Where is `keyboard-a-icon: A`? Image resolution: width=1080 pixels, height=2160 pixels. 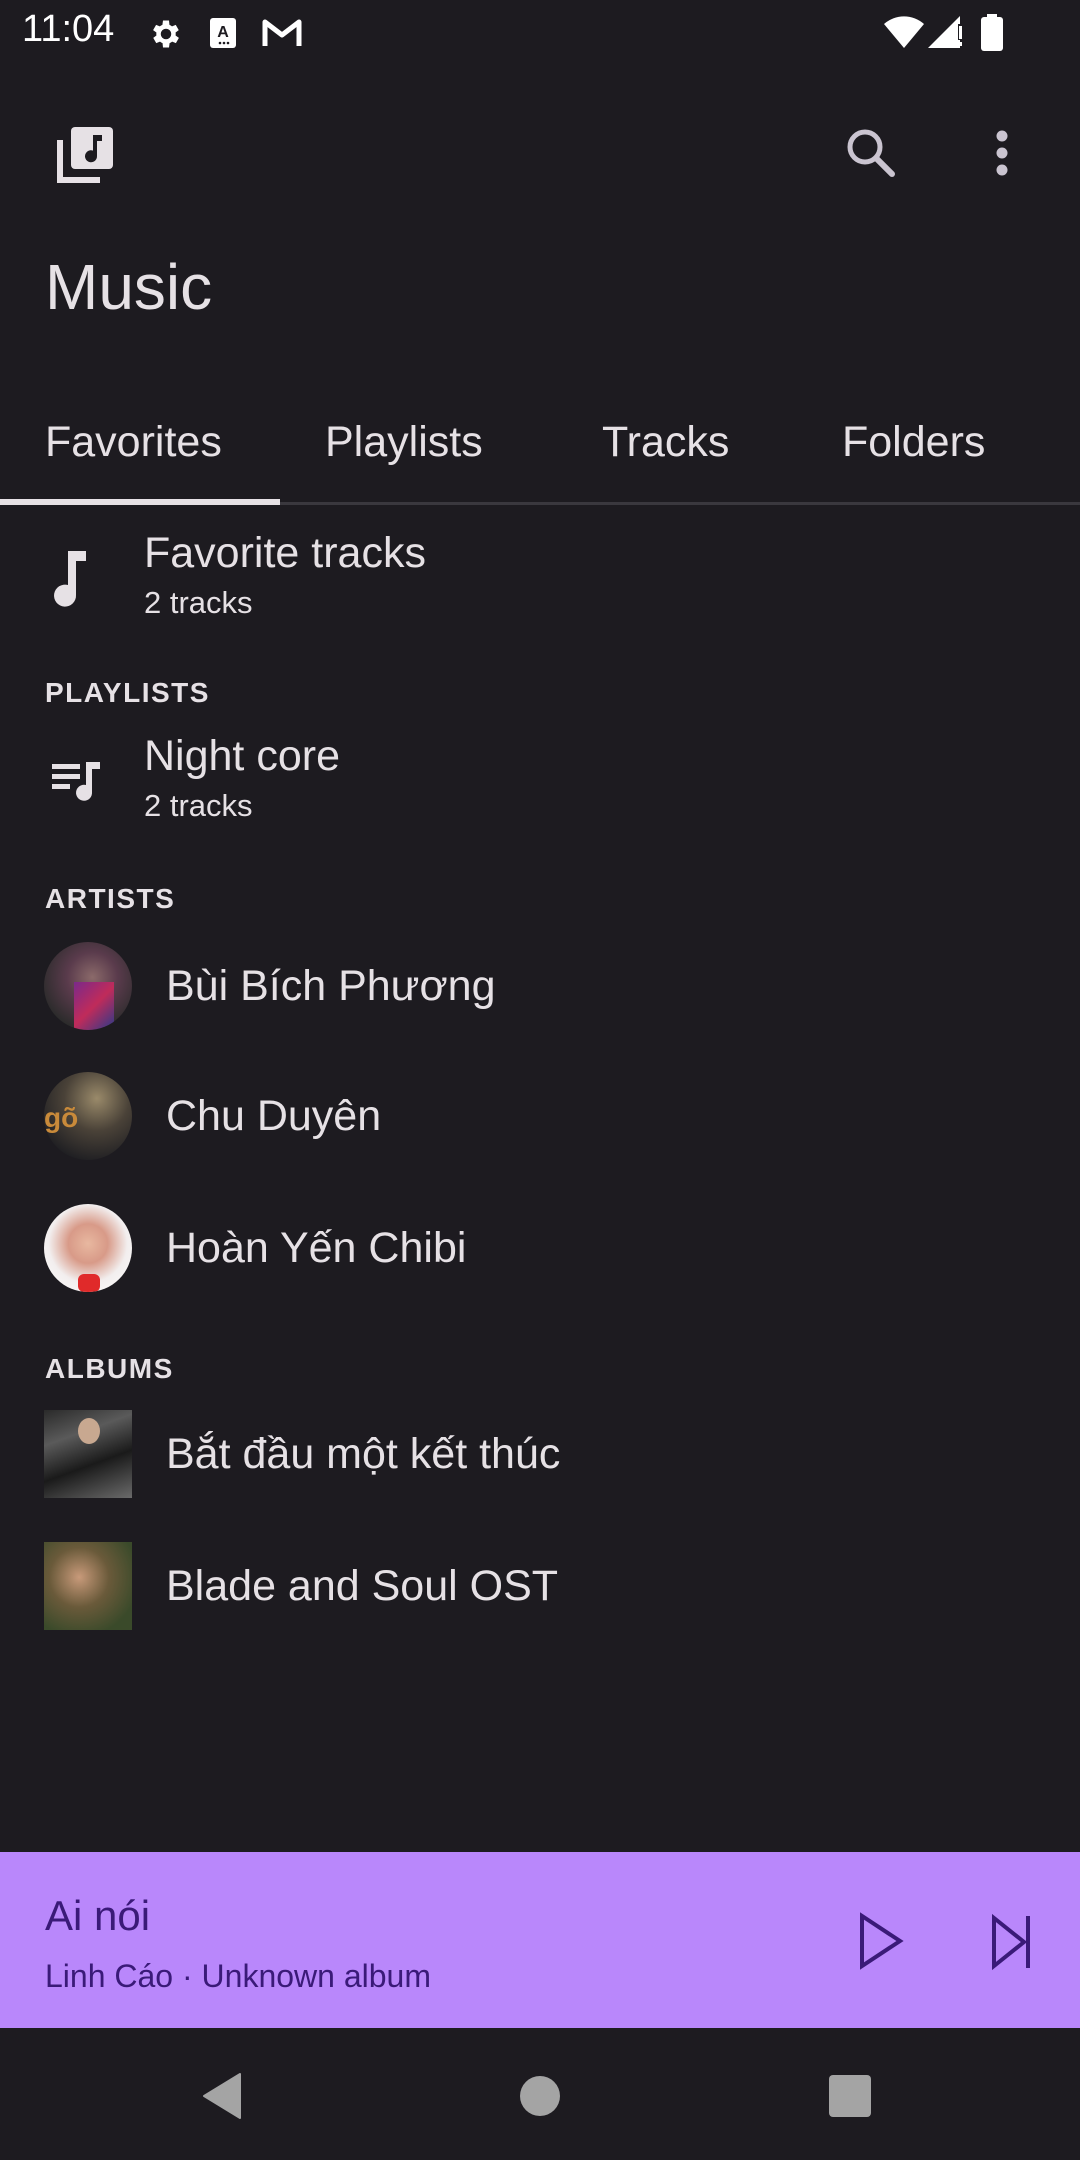
keyboard-a-icon: A is located at coordinates (223, 33).